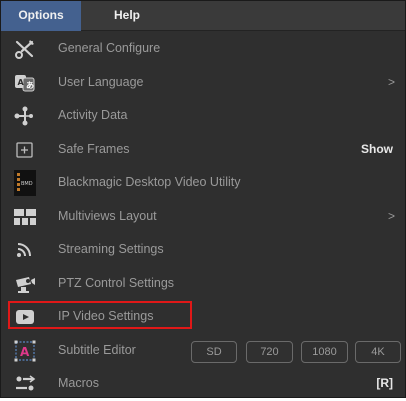  What do you see at coordinates (203, 384) in the screenshot?
I see `menu-item-macros: Macros [R]` at bounding box center [203, 384].